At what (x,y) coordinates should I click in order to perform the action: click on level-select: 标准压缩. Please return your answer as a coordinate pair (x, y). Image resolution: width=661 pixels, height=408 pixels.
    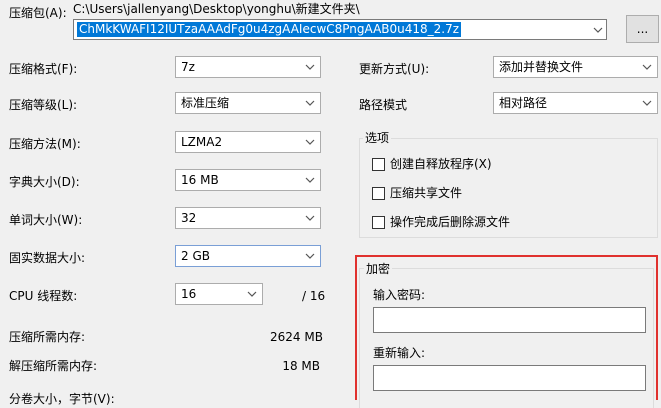
    Looking at the image, I should click on (248, 103).